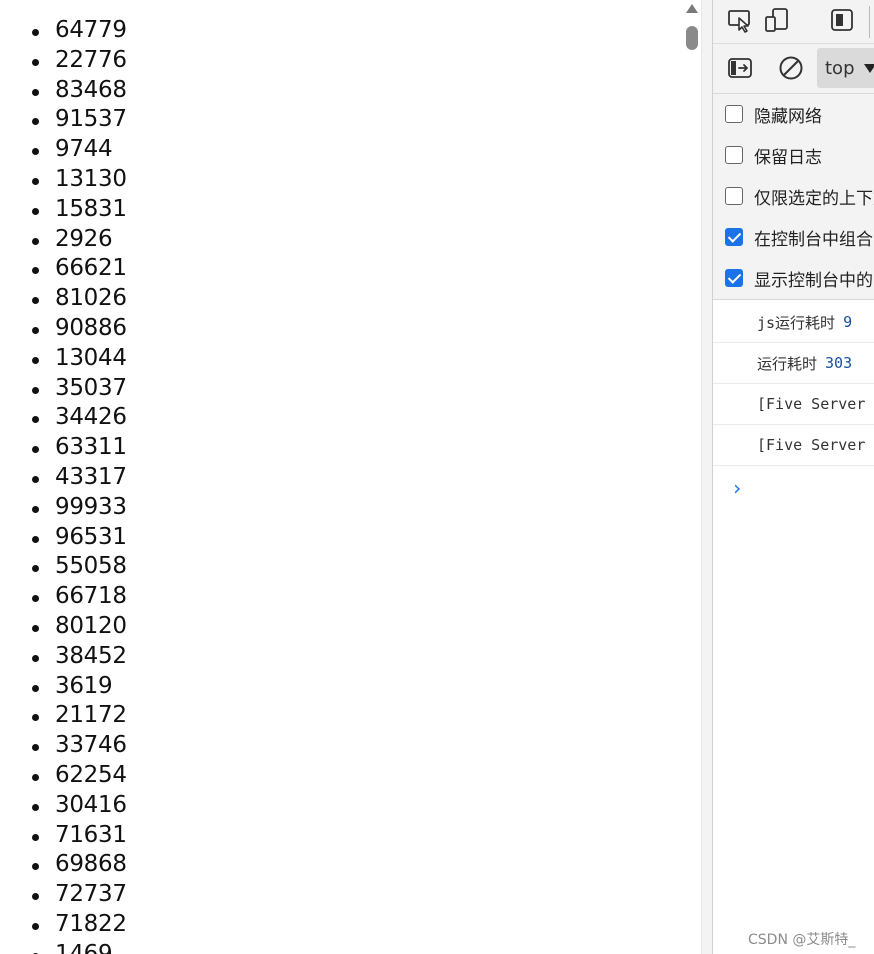  What do you see at coordinates (63, 597) in the screenshot?
I see `list-item: 66718` at bounding box center [63, 597].